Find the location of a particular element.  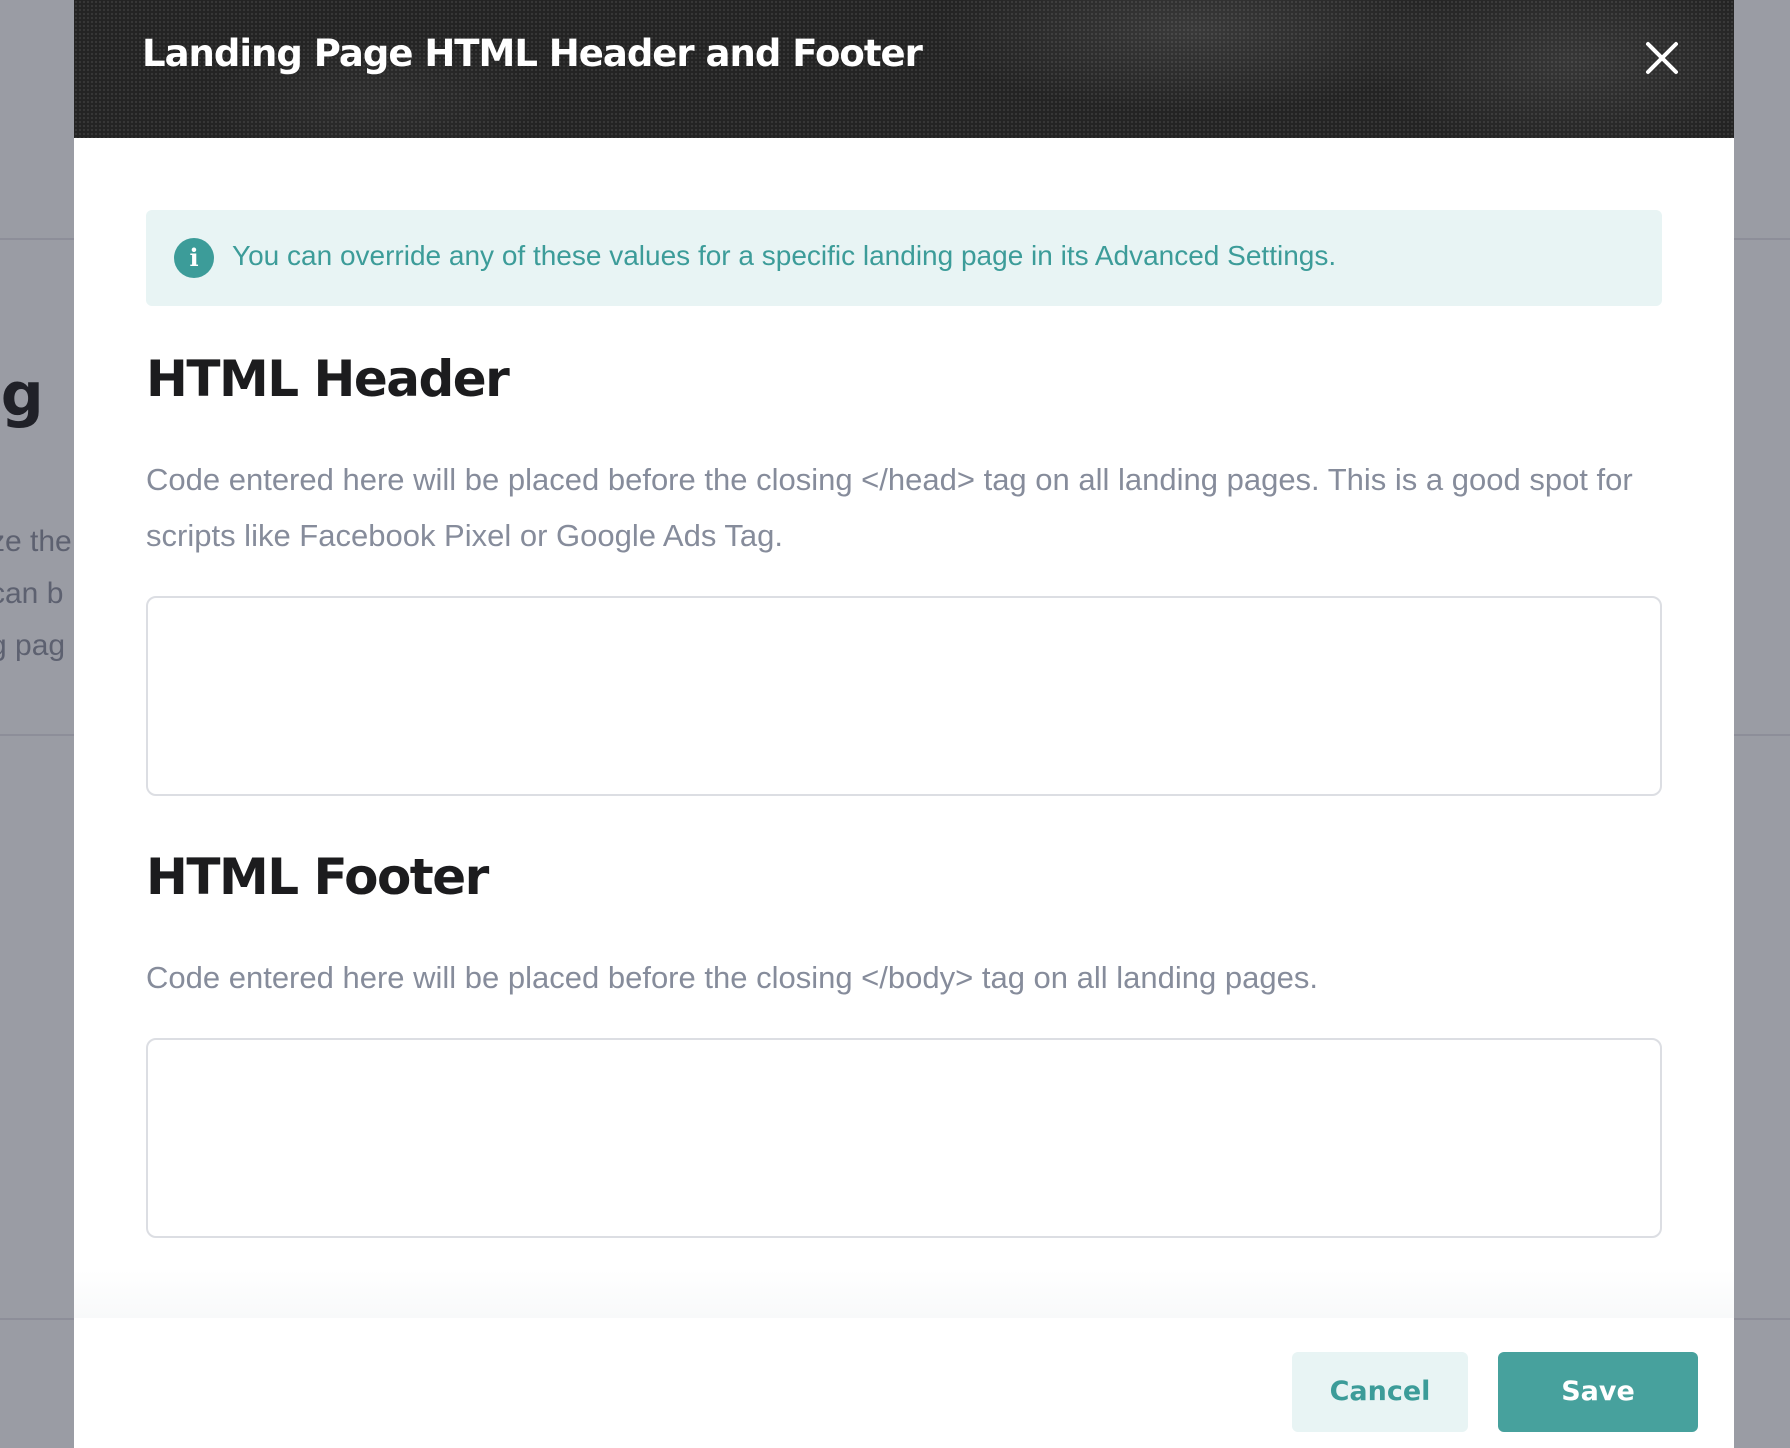

cancel-button: Cancel is located at coordinates (1380, 1392).